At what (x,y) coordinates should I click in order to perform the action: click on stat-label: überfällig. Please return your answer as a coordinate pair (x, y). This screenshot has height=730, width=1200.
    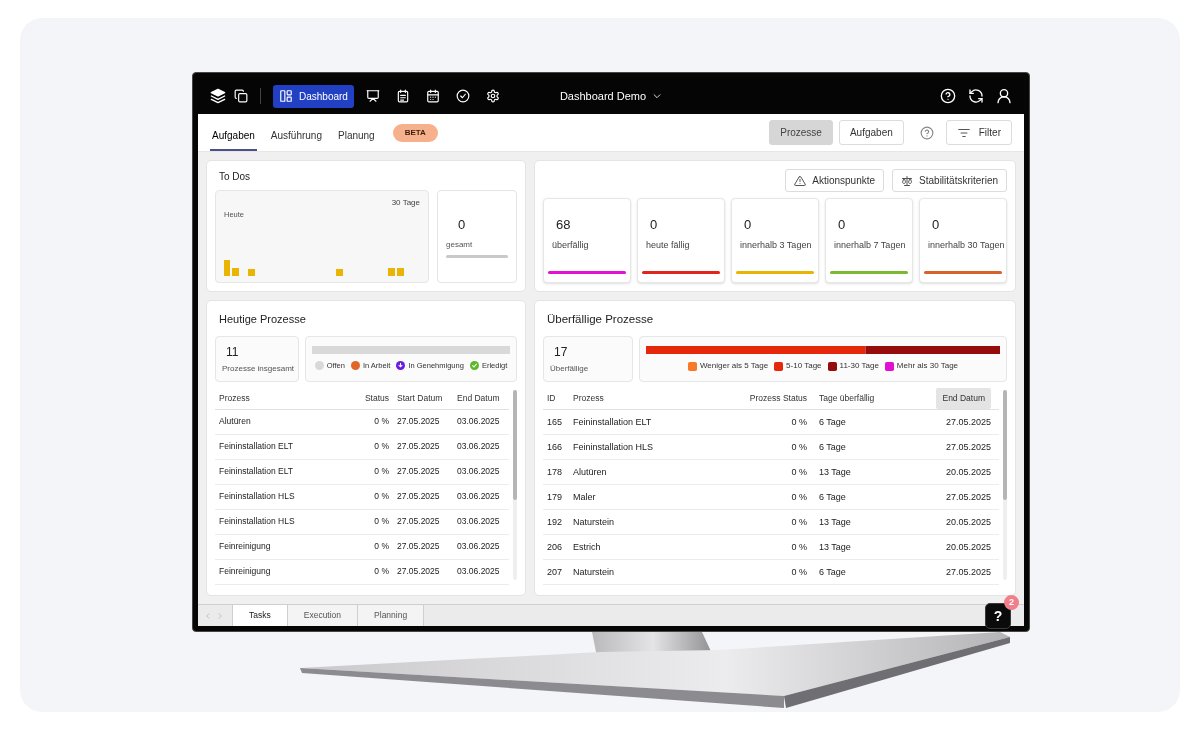
    Looking at the image, I should click on (570, 245).